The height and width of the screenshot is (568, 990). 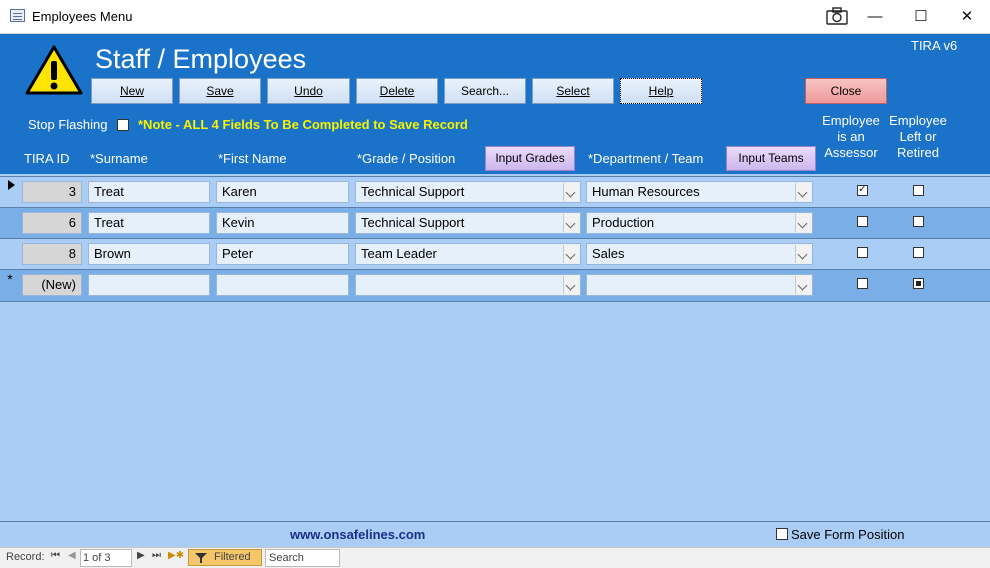 What do you see at coordinates (47, 158) in the screenshot?
I see `col-tira-id: TIRA ID` at bounding box center [47, 158].